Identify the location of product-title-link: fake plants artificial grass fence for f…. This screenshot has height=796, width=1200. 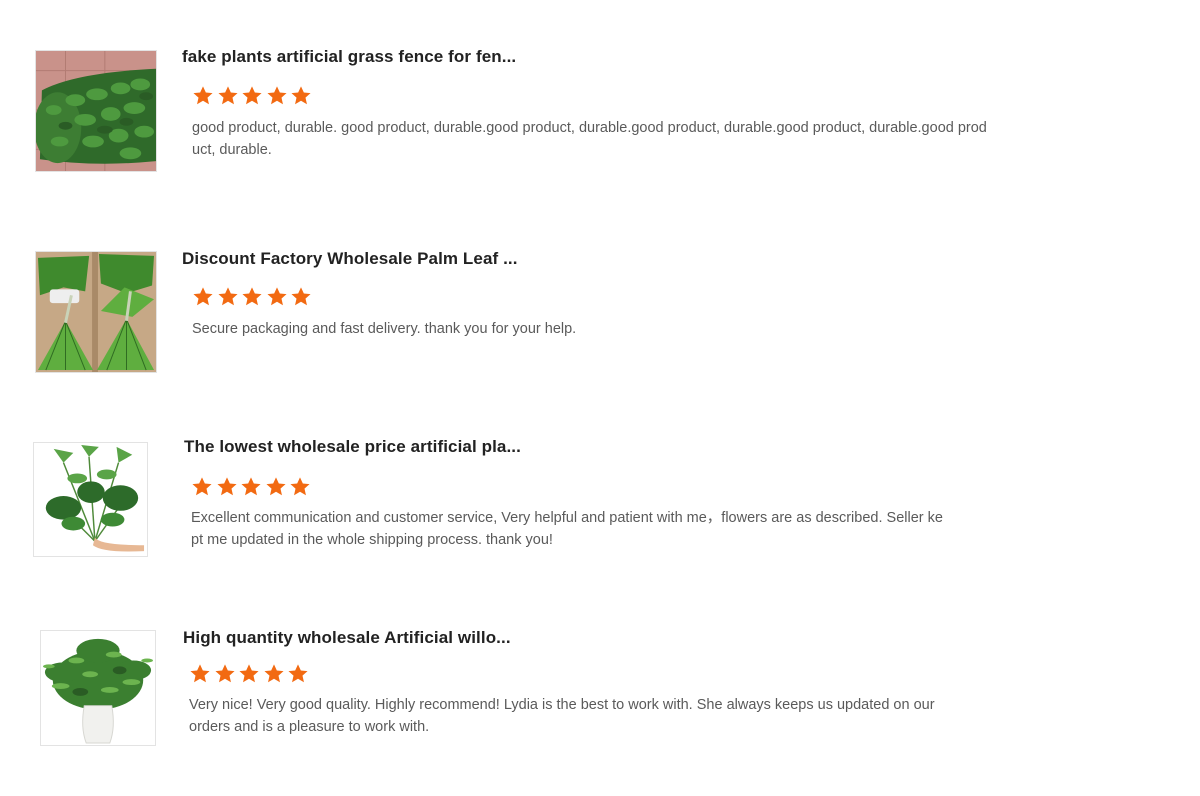
(349, 57).